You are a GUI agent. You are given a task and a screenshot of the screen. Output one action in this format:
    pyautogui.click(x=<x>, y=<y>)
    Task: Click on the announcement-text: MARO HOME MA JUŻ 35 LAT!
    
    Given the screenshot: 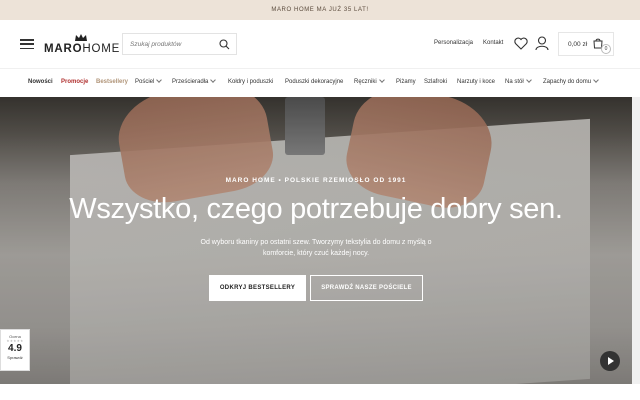 What is the action you would take?
    pyautogui.click(x=320, y=10)
    